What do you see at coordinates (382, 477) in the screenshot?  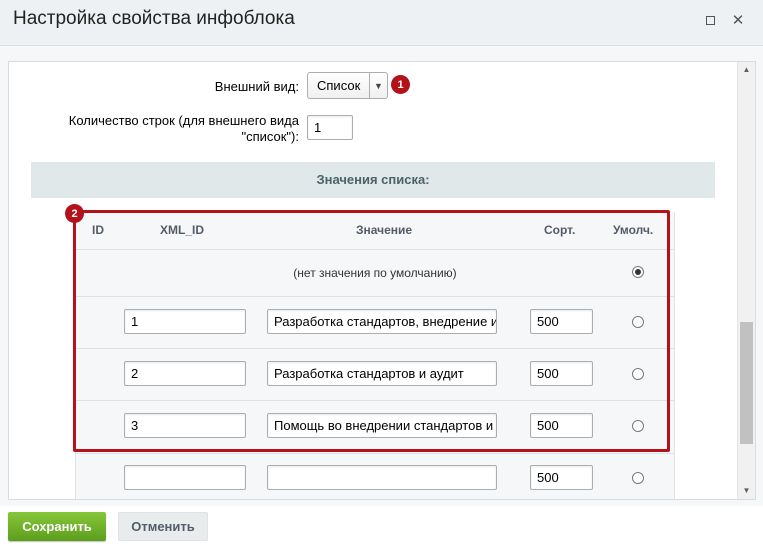 I see `value-input` at bounding box center [382, 477].